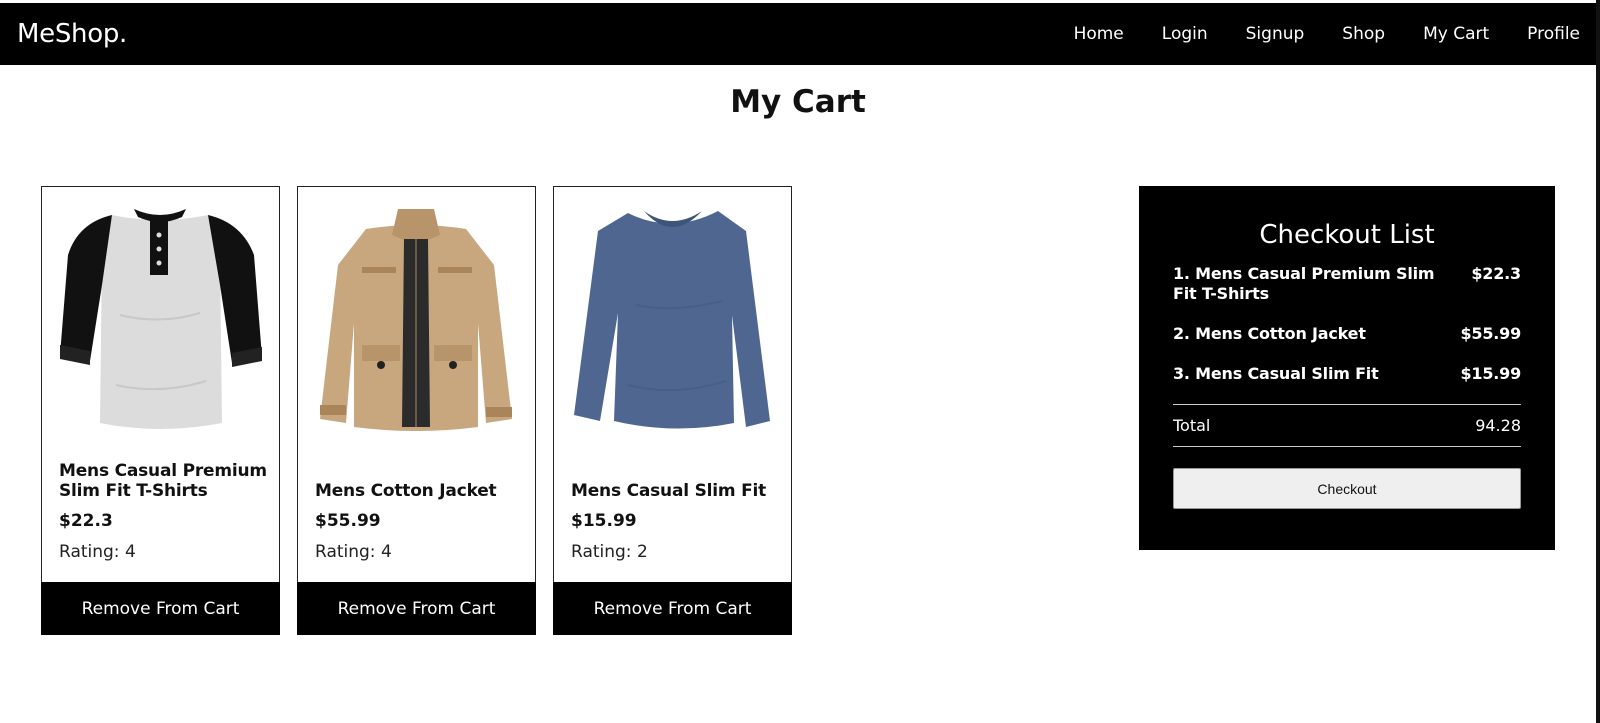  What do you see at coordinates (348, 521) in the screenshot?
I see `product-price: $55.99` at bounding box center [348, 521].